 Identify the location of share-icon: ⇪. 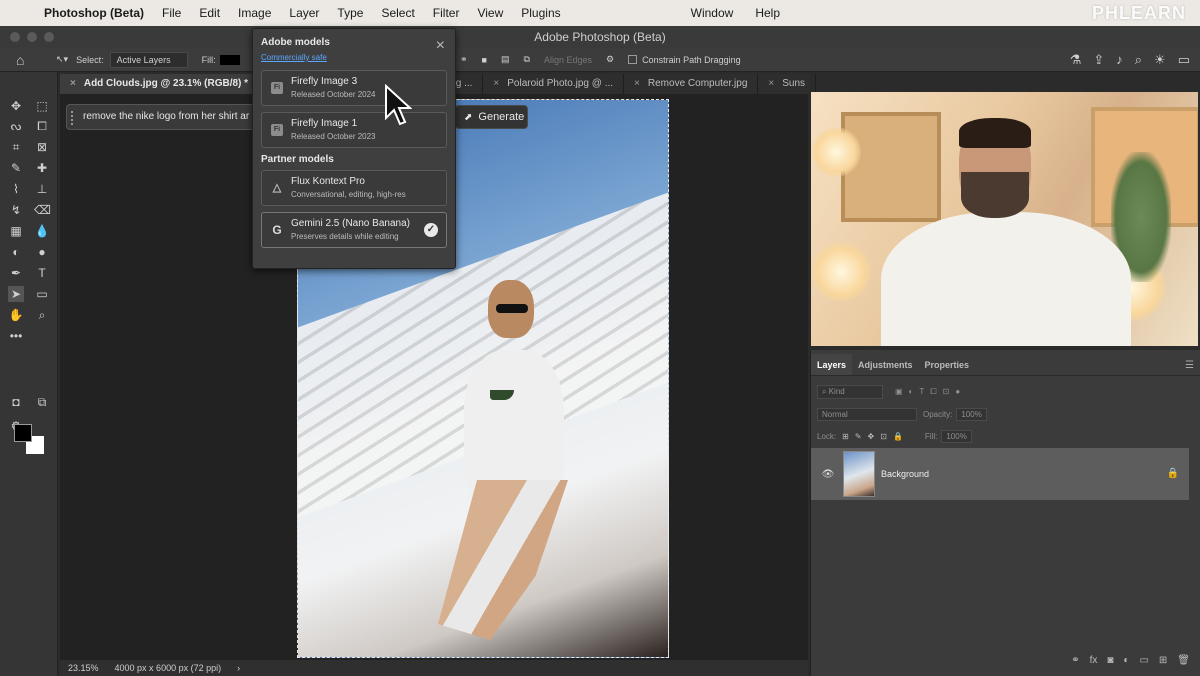
(1098, 60).